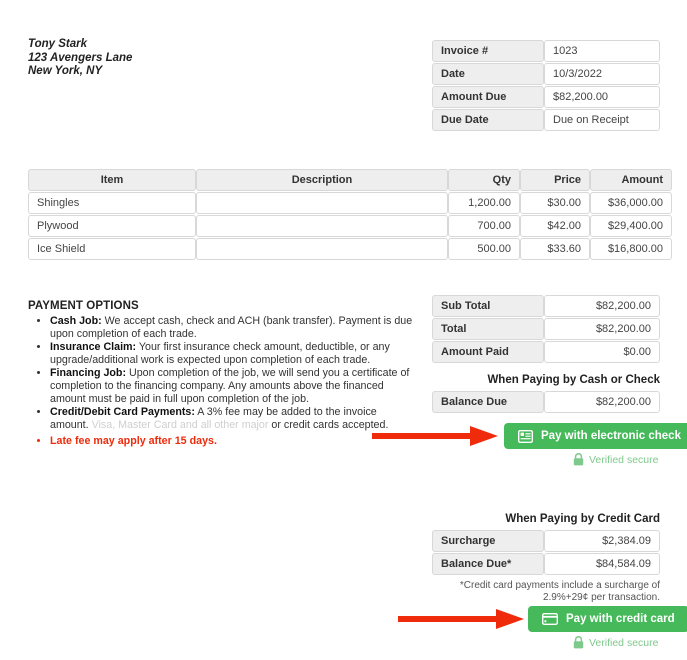 This screenshot has width=687, height=660. Describe the element at coordinates (550, 619) in the screenshot. I see `credit-card-icon` at that location.